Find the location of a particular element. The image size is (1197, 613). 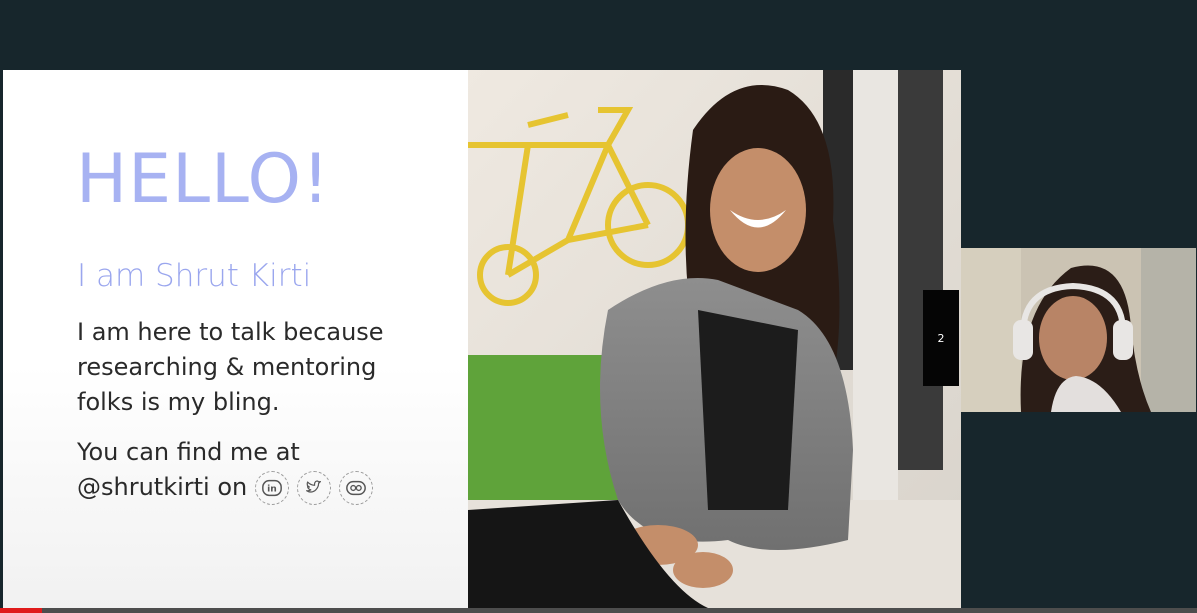

slide-page-number: 2 is located at coordinates (941, 338).